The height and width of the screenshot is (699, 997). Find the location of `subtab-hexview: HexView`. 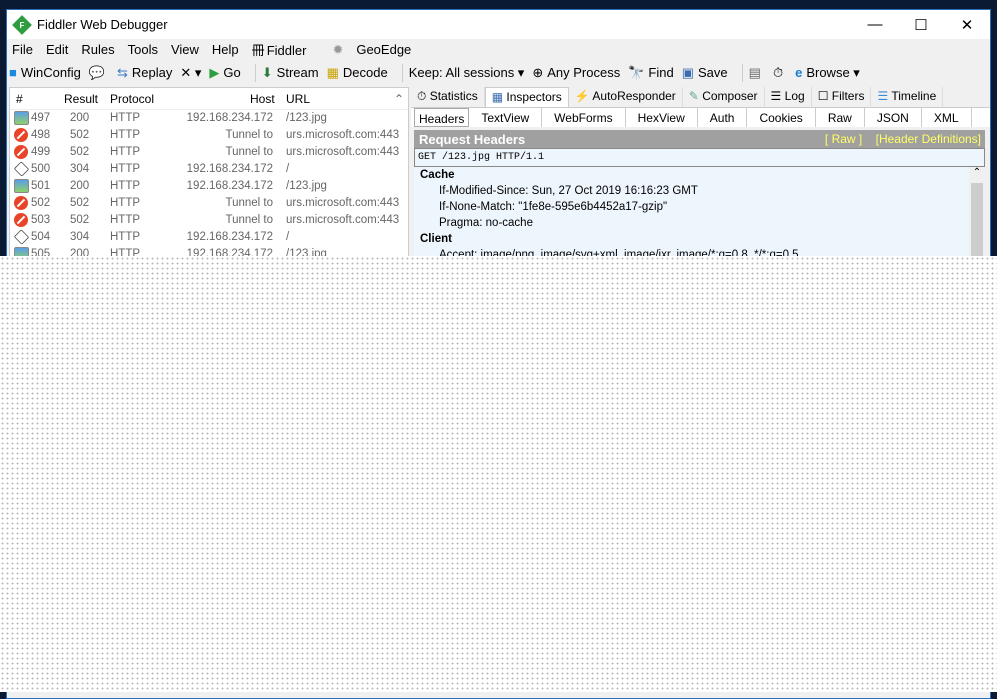

subtab-hexview: HexView is located at coordinates (662, 117).